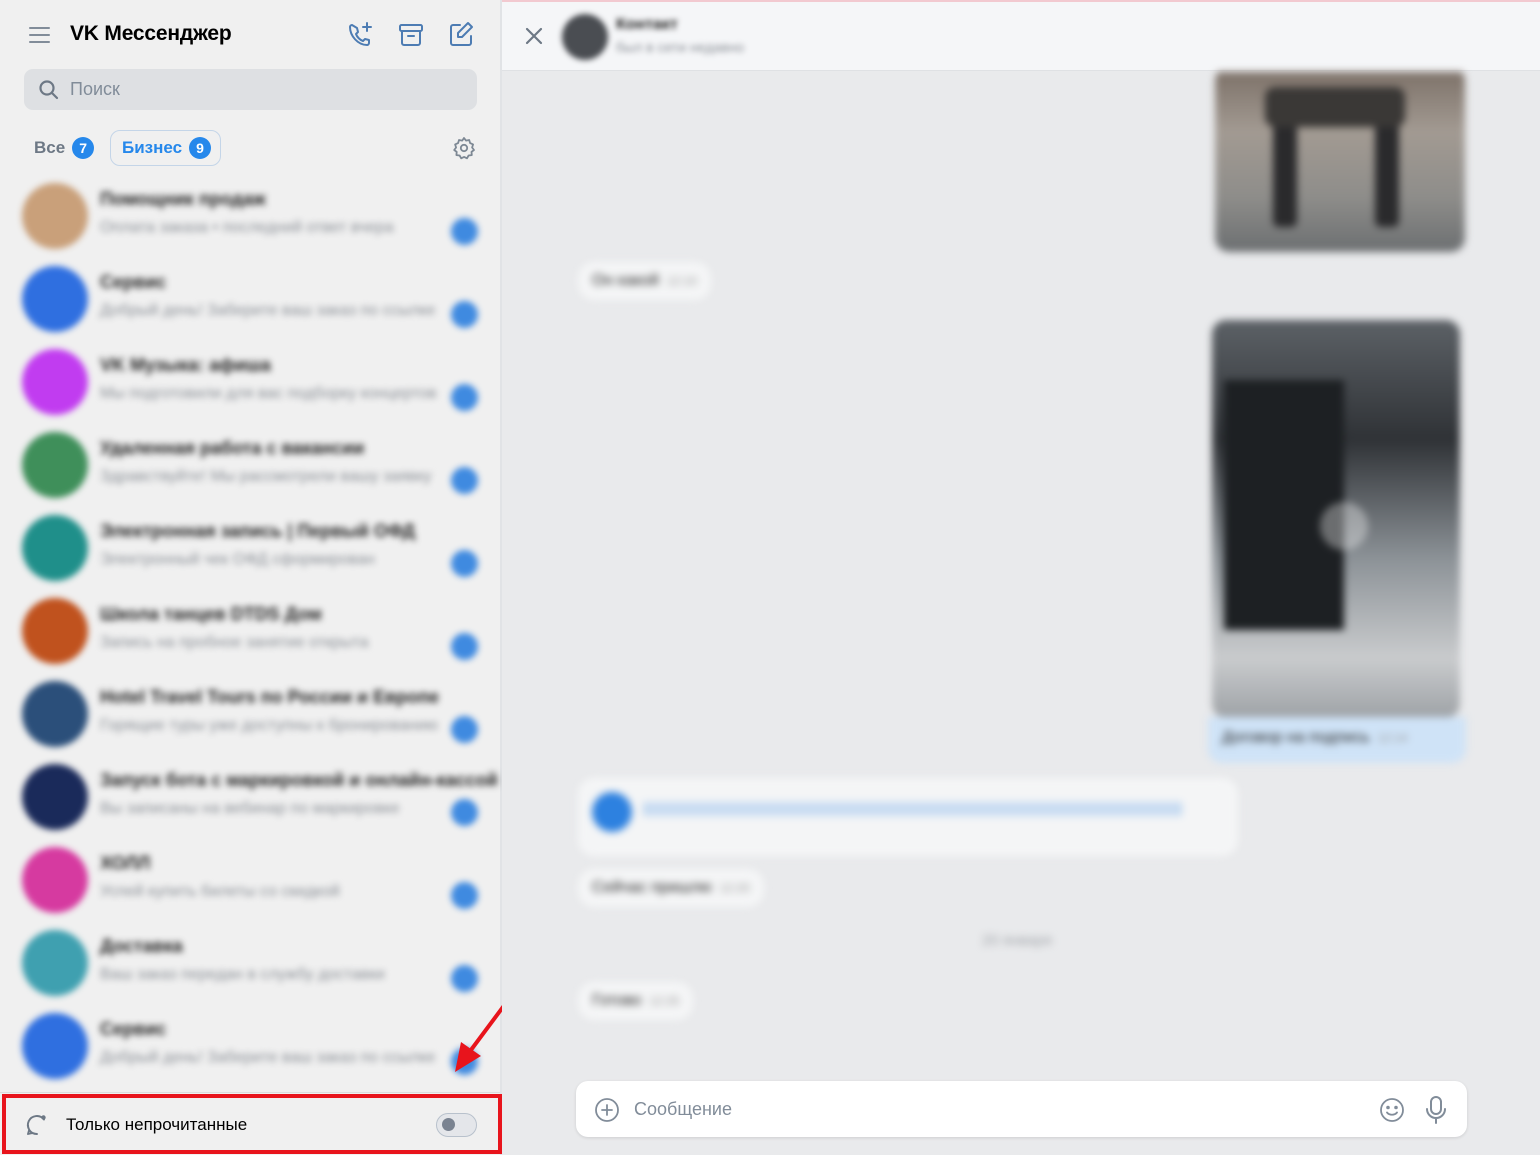 Image resolution: width=1540 pixels, height=1155 pixels. What do you see at coordinates (448, 1124) in the screenshot?
I see `toggle-knob` at bounding box center [448, 1124].